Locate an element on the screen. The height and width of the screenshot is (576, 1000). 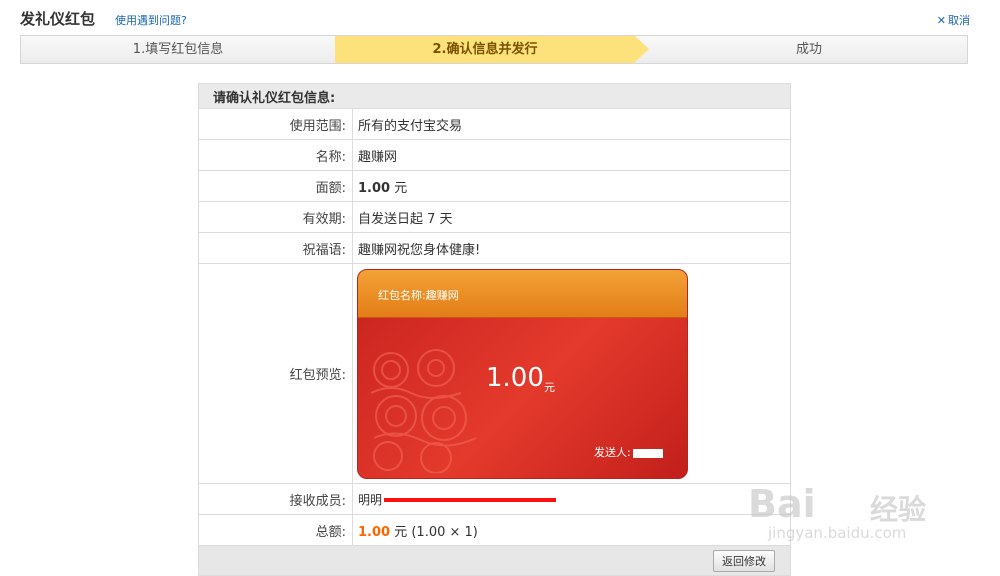
red-packet-card: 红包名称:趣赚网 1.00 元 发送人: is located at coordinates (522, 374).